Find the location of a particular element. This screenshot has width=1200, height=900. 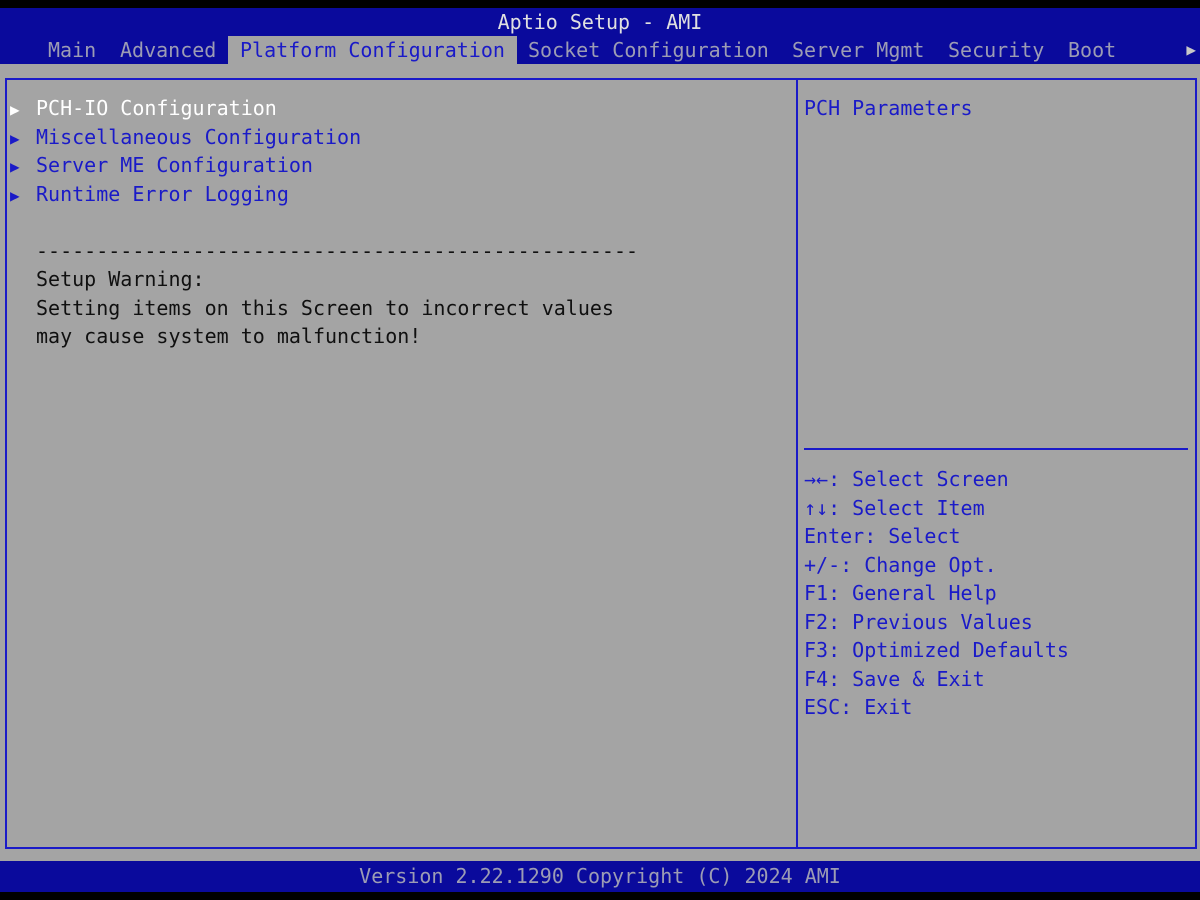

tab-boot: Boot is located at coordinates (1092, 50).